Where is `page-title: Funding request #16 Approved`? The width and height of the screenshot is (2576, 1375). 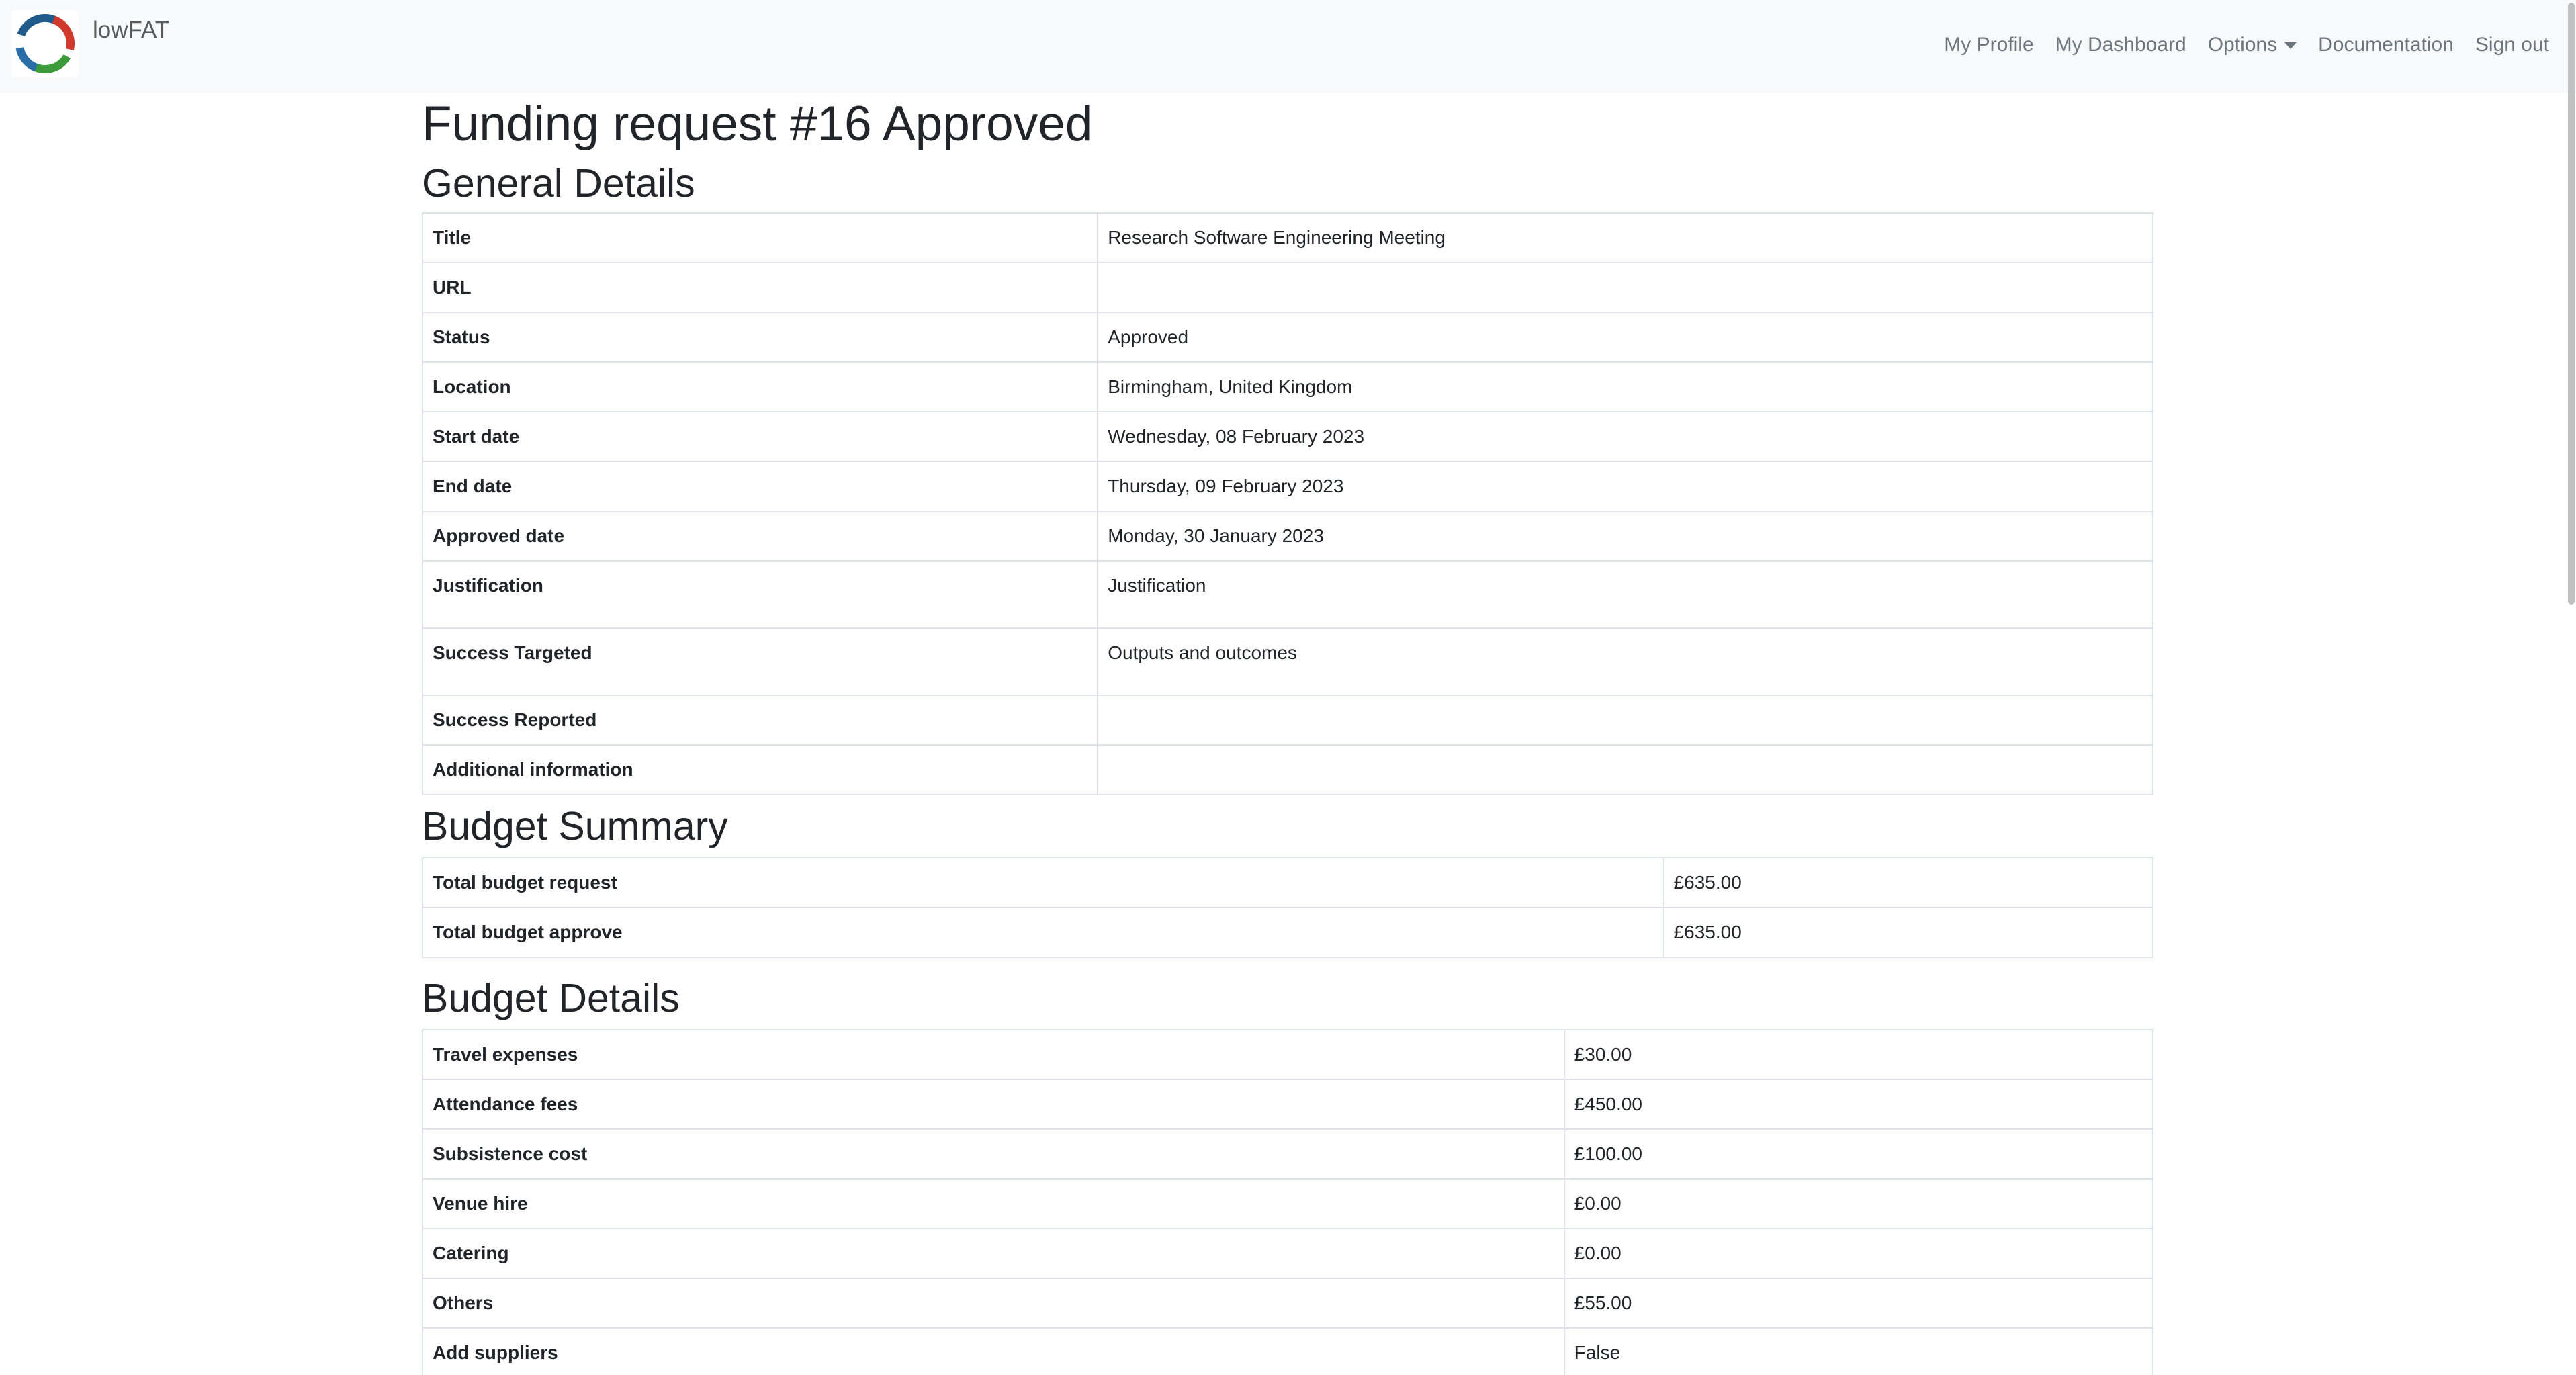
page-title: Funding request #16 Approved is located at coordinates (758, 124).